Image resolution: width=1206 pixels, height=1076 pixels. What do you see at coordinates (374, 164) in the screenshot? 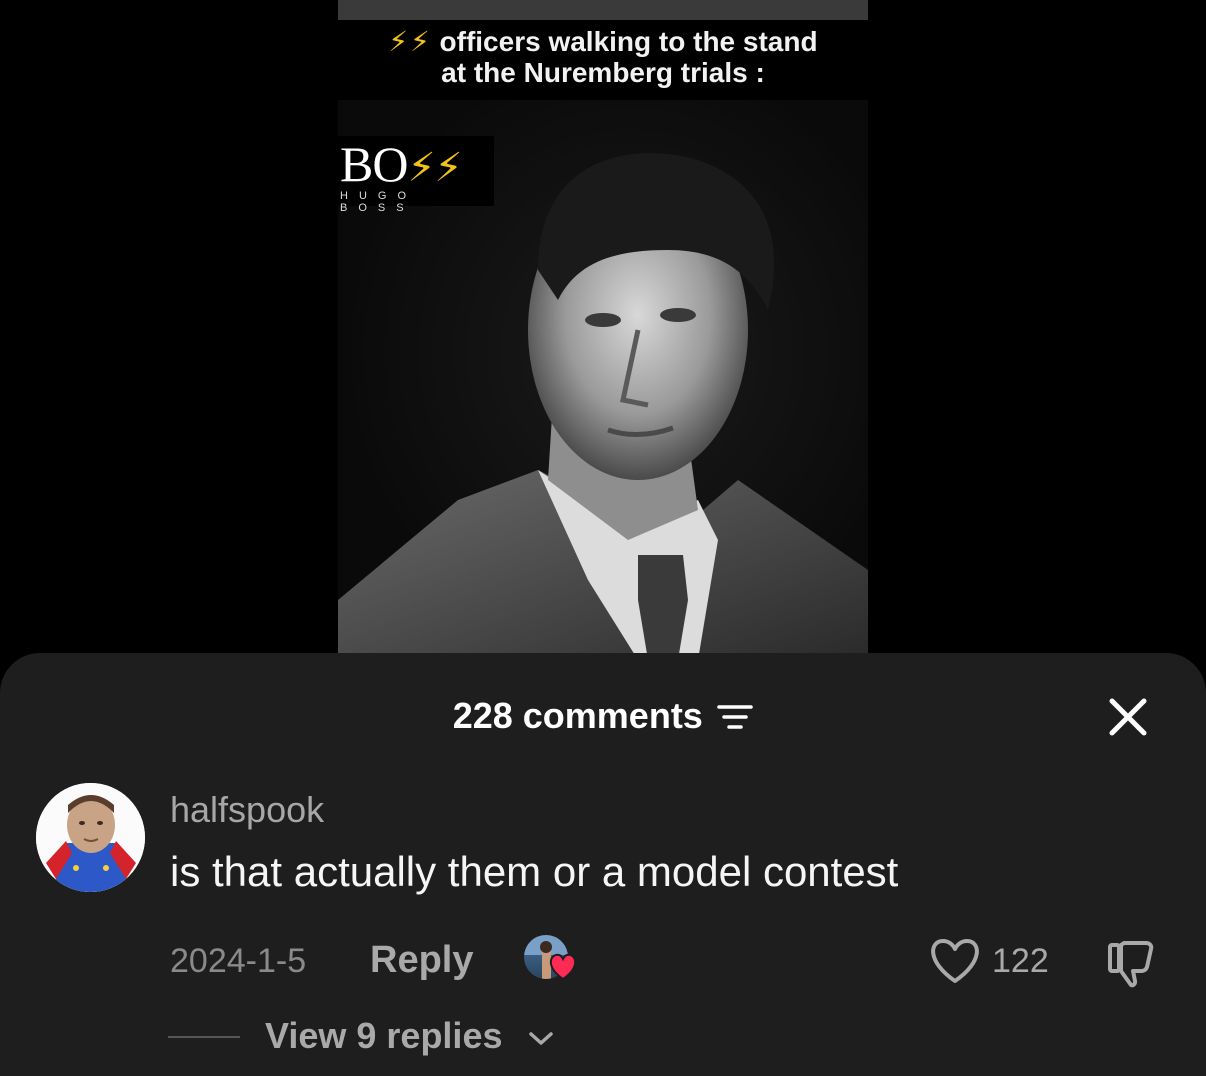
I see `logo-word: BO` at bounding box center [374, 164].